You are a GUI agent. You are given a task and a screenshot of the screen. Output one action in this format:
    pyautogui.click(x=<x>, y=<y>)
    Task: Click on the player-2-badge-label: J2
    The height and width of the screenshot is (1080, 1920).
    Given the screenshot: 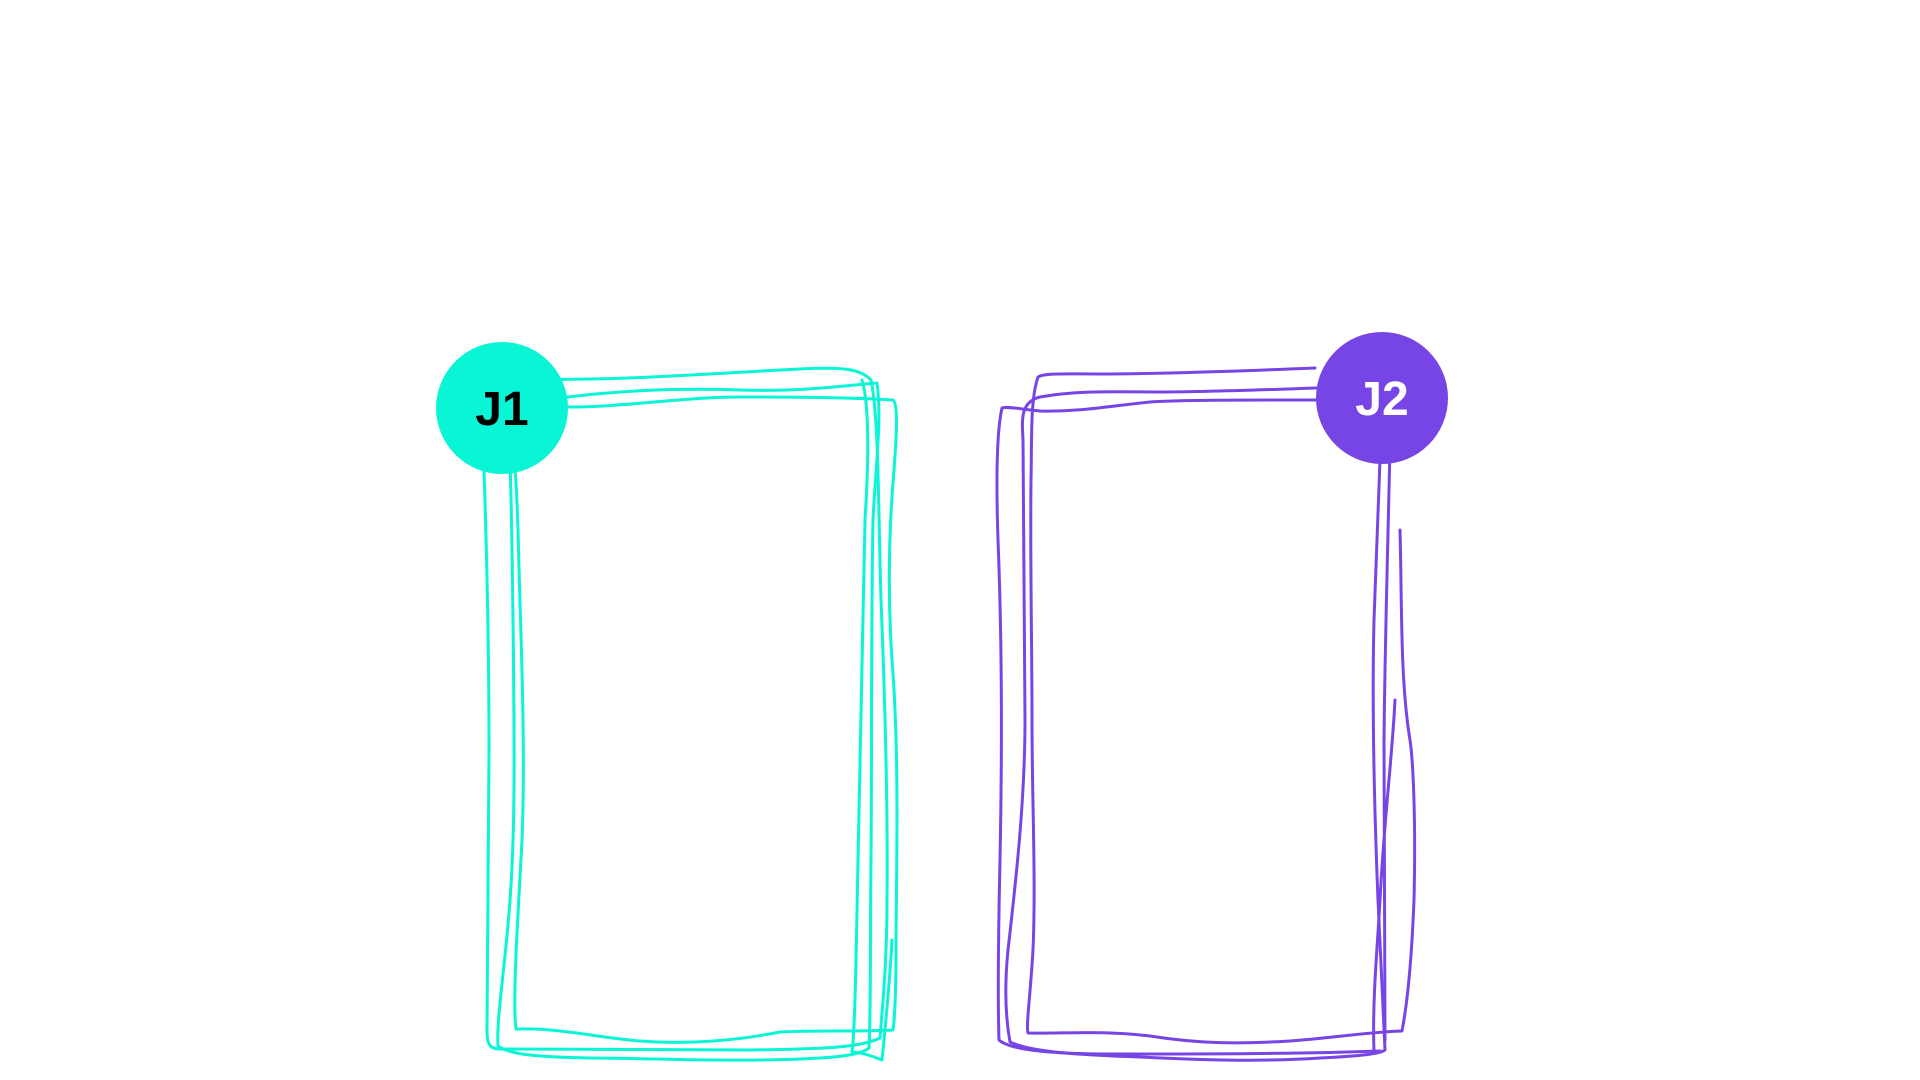 What is the action you would take?
    pyautogui.click(x=1381, y=399)
    